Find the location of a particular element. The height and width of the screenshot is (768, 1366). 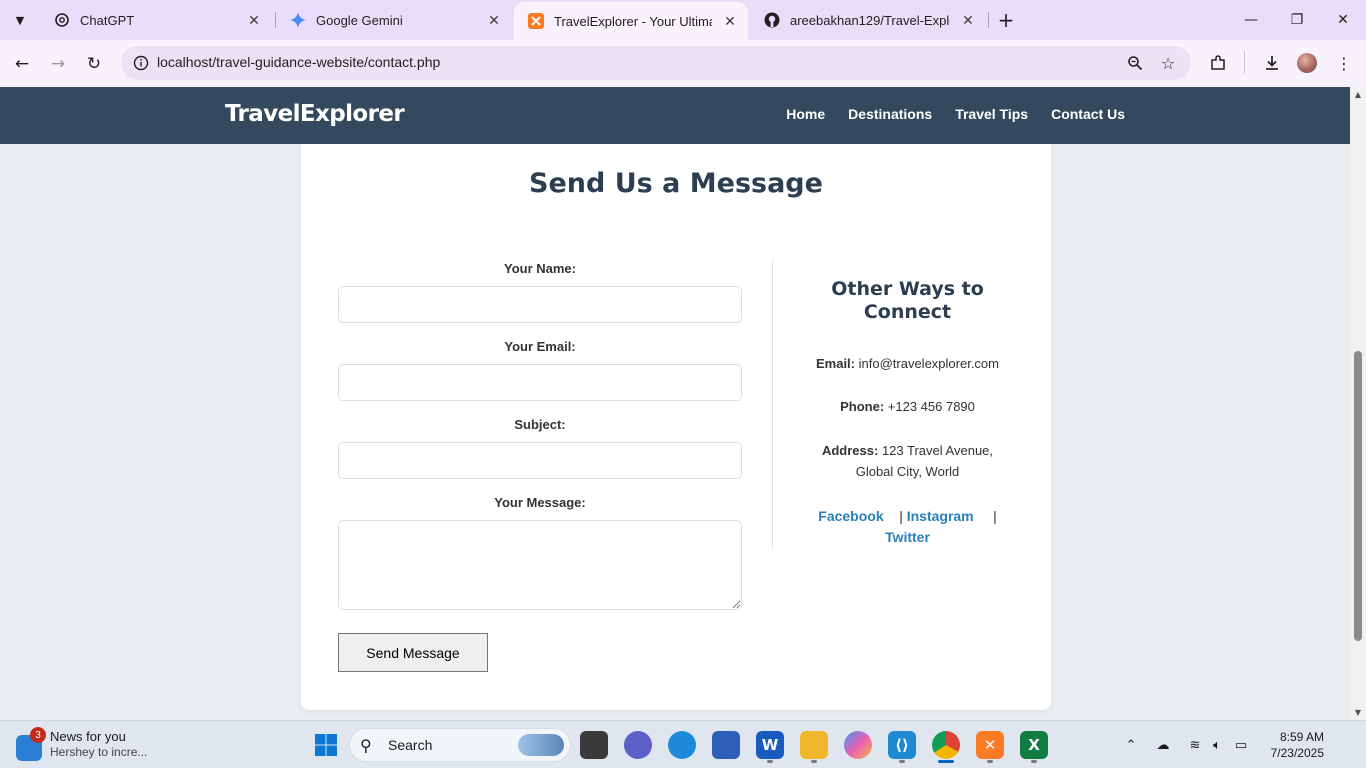

tab-divider is located at coordinates (988, 20).